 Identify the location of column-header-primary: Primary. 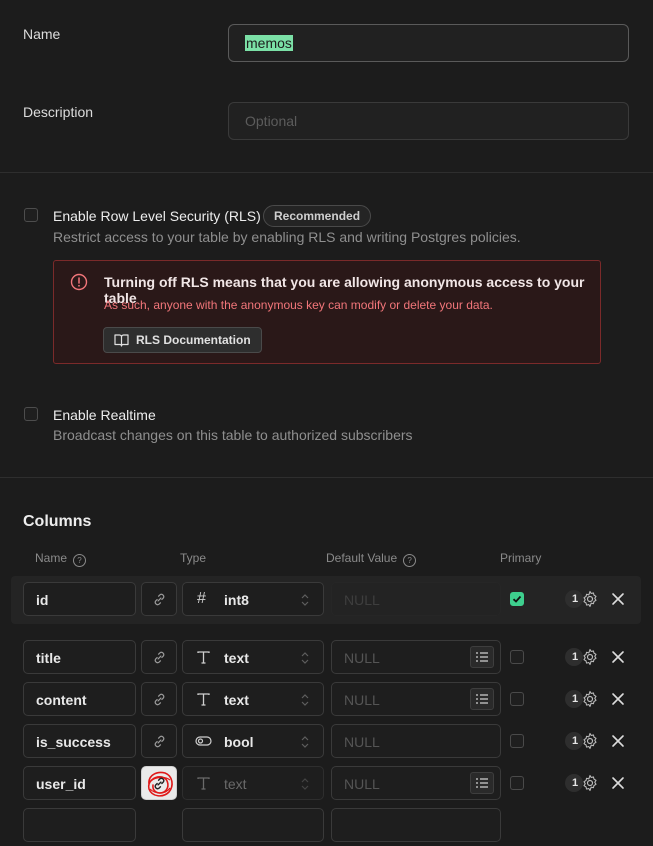
(521, 558).